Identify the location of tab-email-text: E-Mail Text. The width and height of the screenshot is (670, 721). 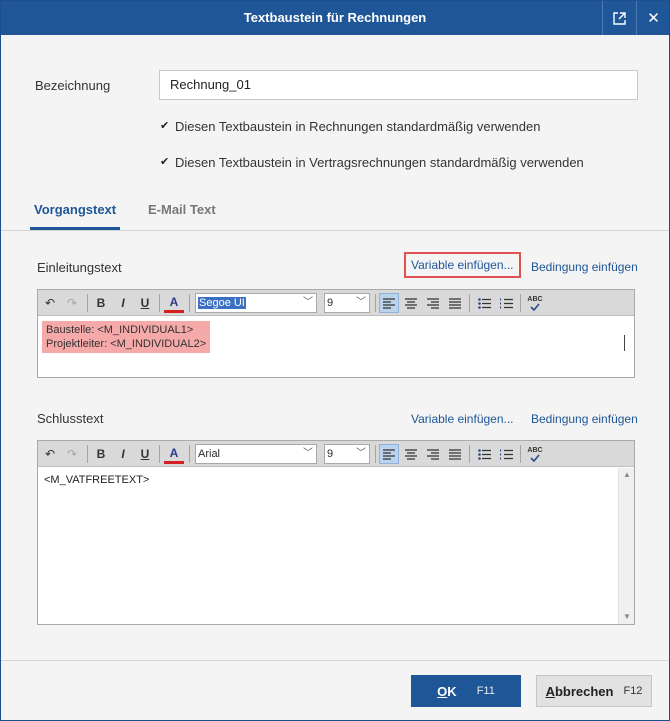
(182, 210).